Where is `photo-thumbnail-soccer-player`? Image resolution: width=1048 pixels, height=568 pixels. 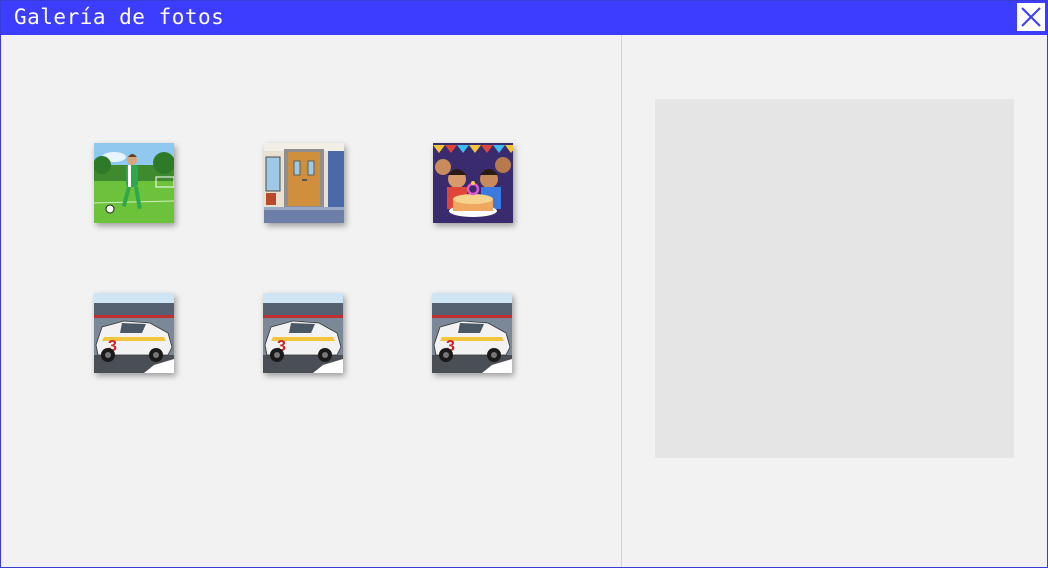 photo-thumbnail-soccer-player is located at coordinates (134, 183).